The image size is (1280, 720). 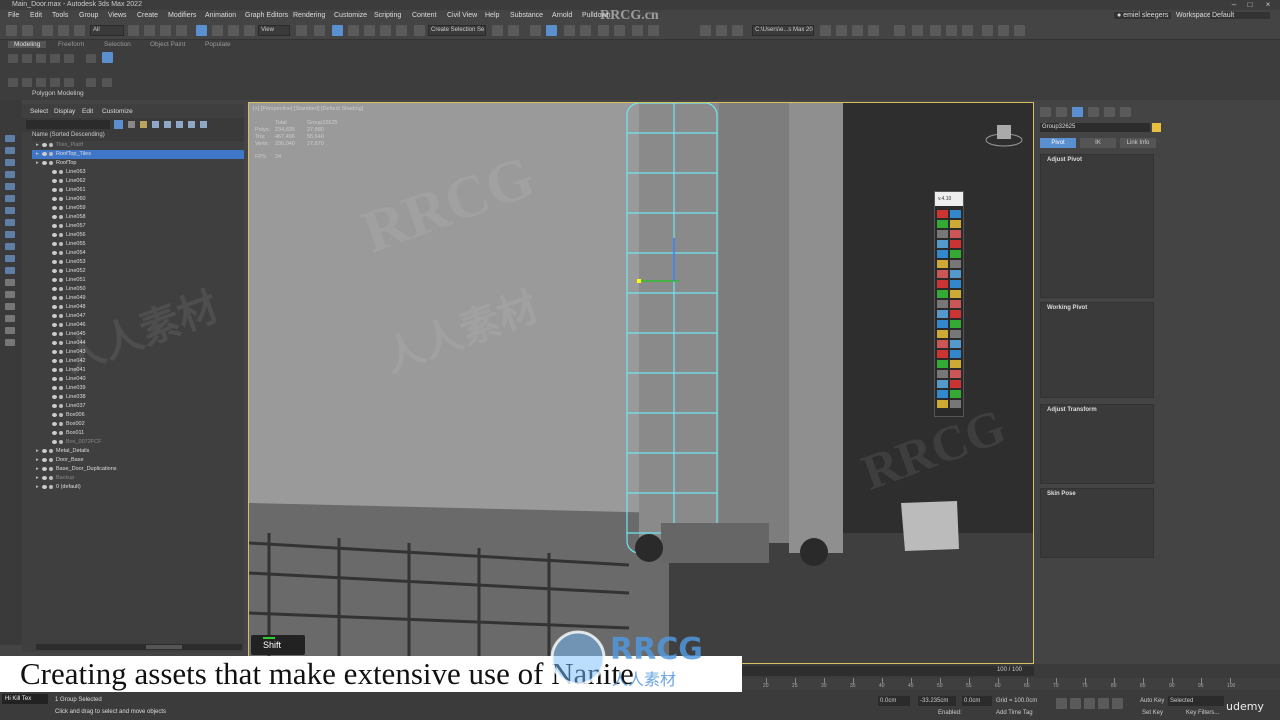 What do you see at coordinates (1095, 127) in the screenshot?
I see `object-name-field: Group32625` at bounding box center [1095, 127].